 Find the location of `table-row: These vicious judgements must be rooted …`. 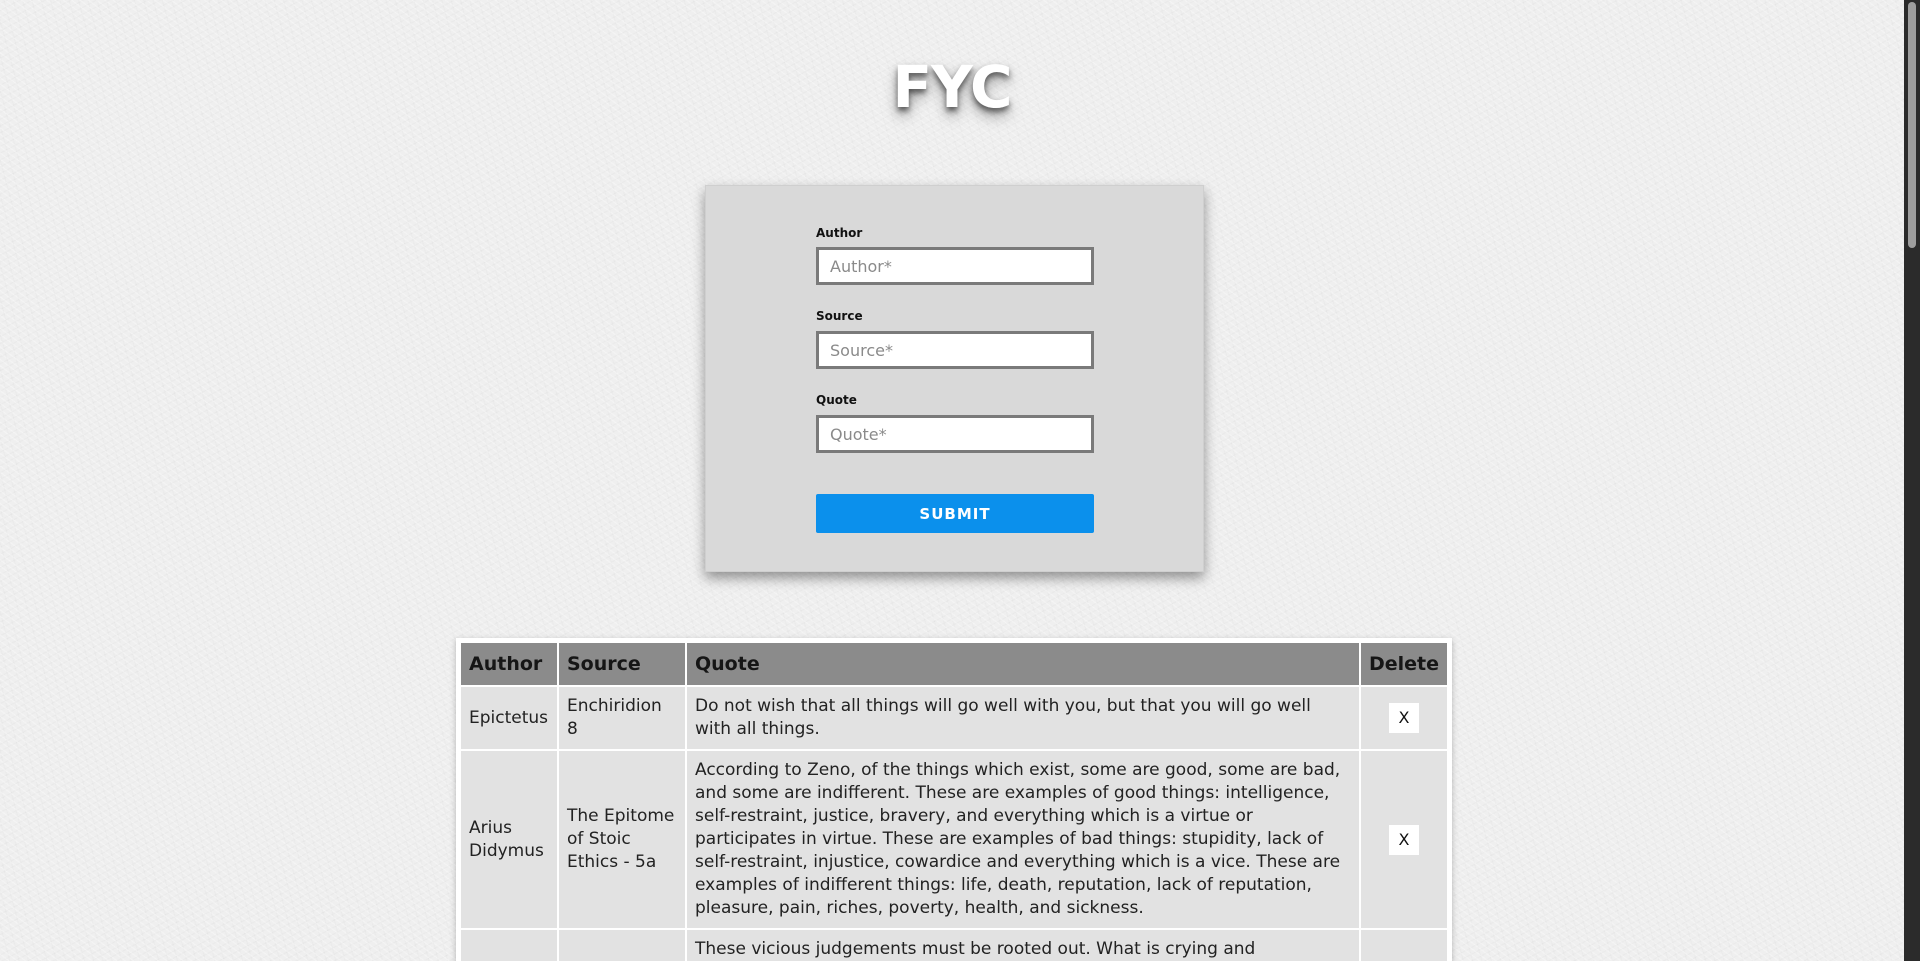

table-row: These vicious judgements must be rooted … is located at coordinates (954, 945).